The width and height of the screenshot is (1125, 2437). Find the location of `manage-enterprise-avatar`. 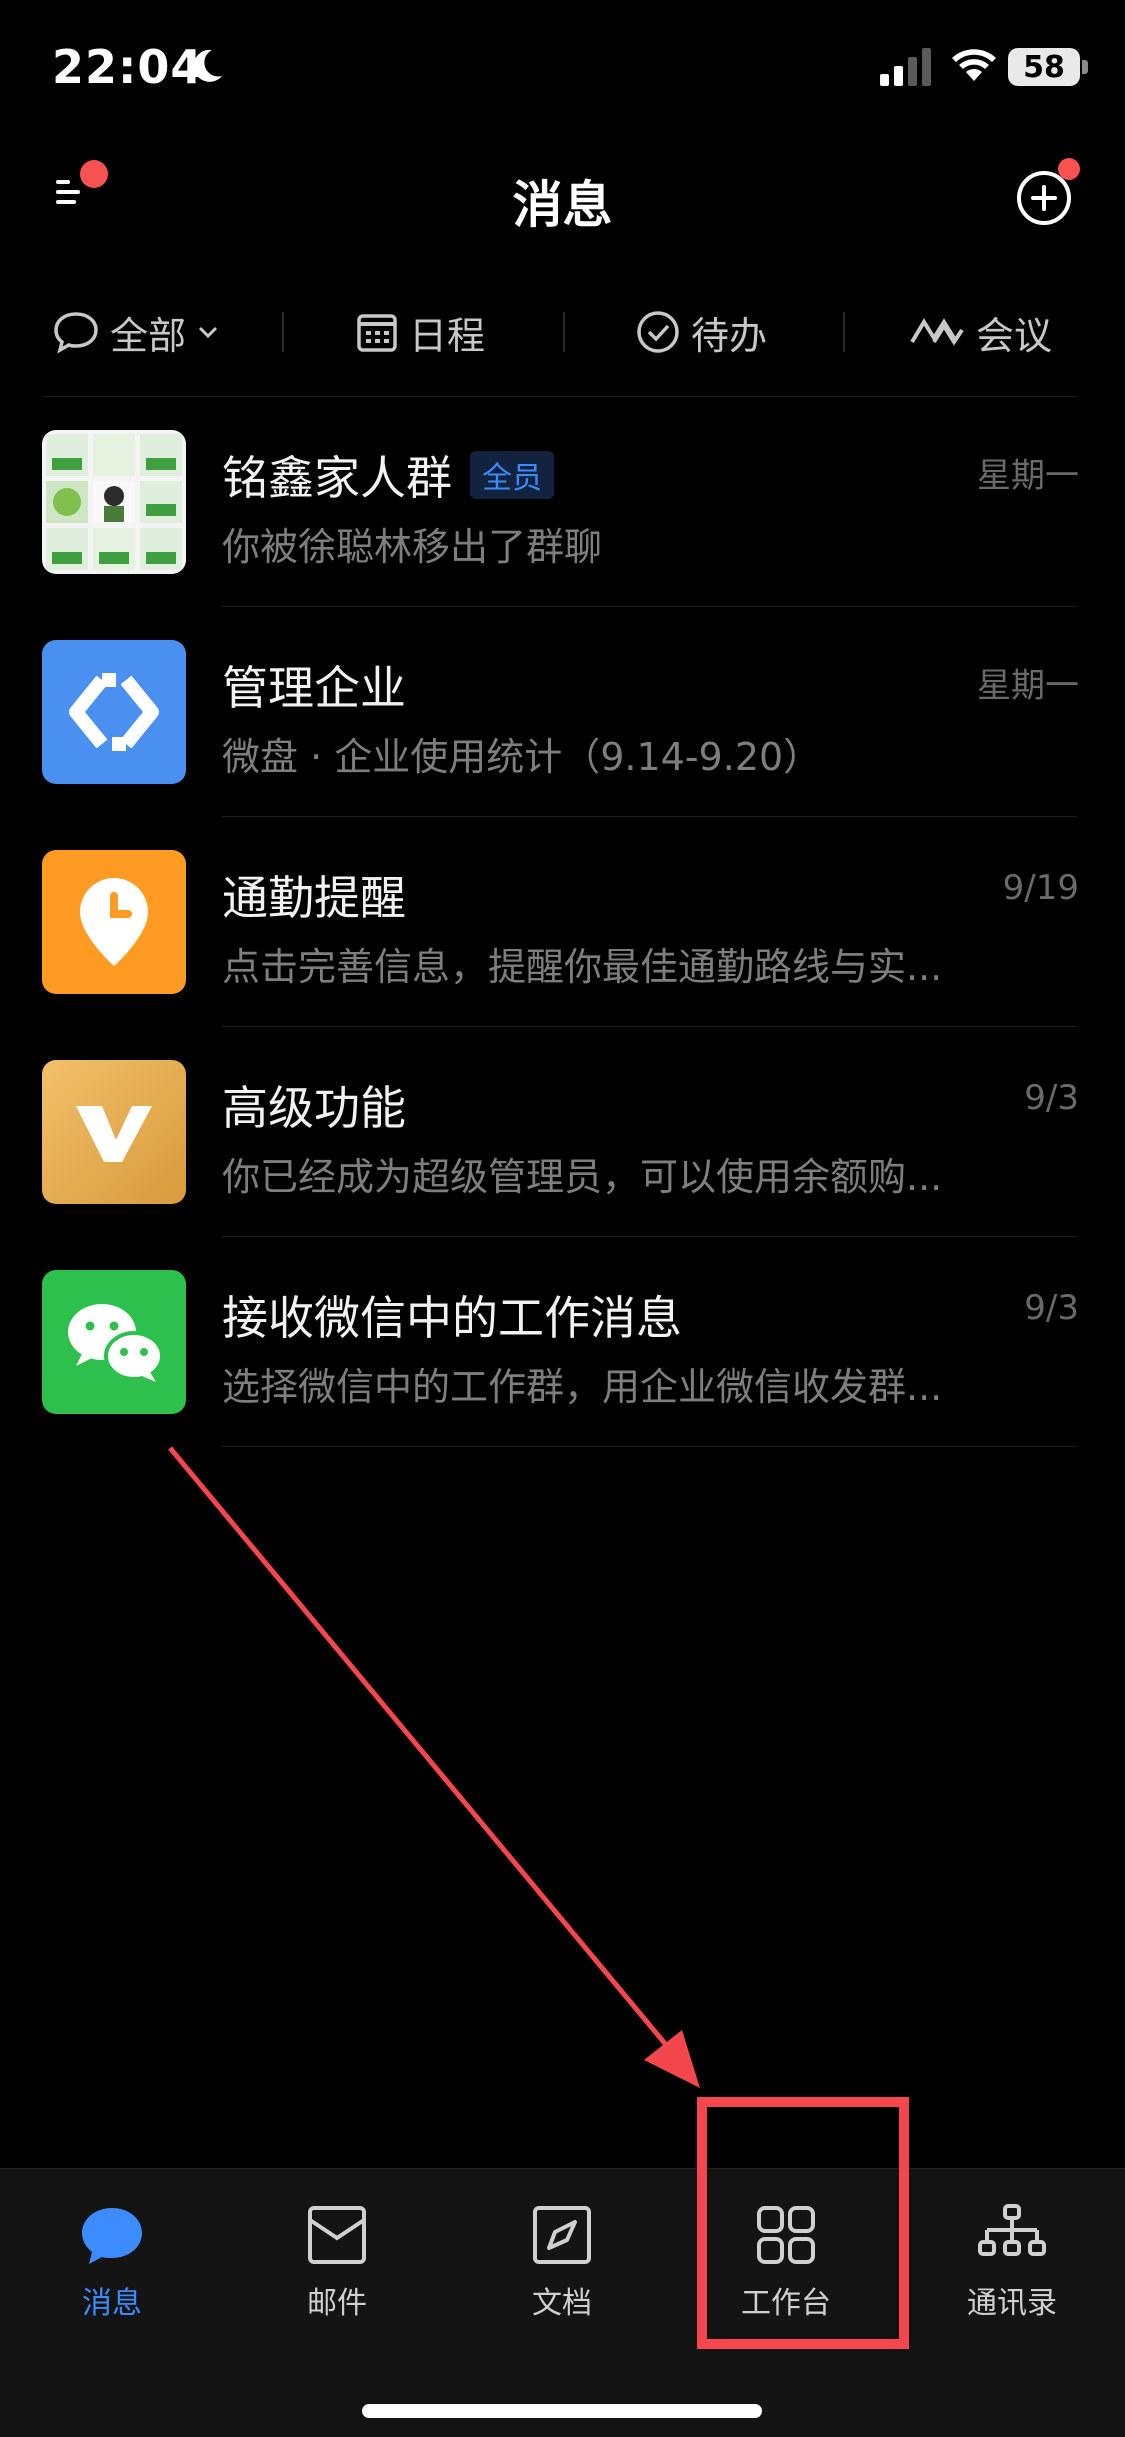

manage-enterprise-avatar is located at coordinates (114, 712).